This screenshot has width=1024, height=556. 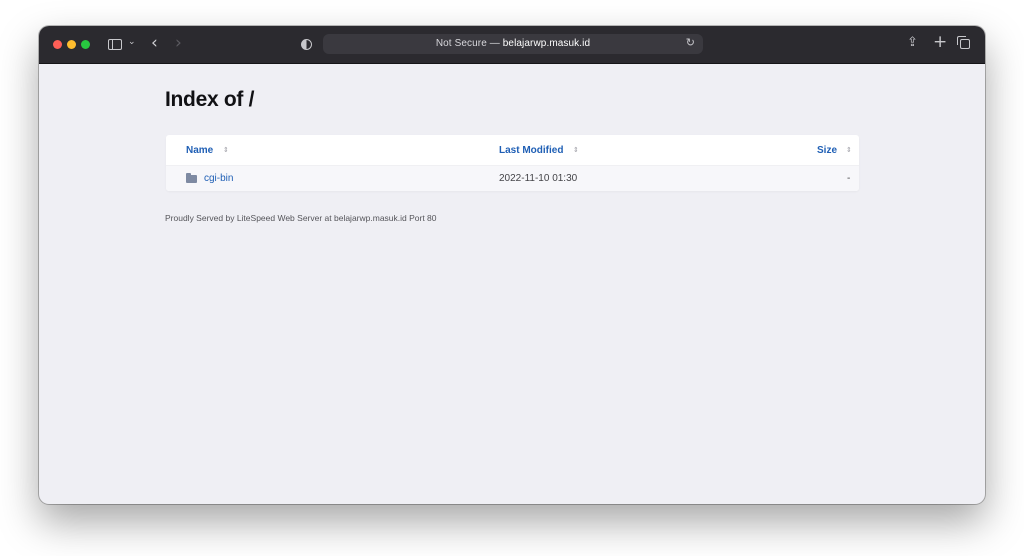 What do you see at coordinates (531, 150) in the screenshot?
I see `column-header-last-modified: Last Modified` at bounding box center [531, 150].